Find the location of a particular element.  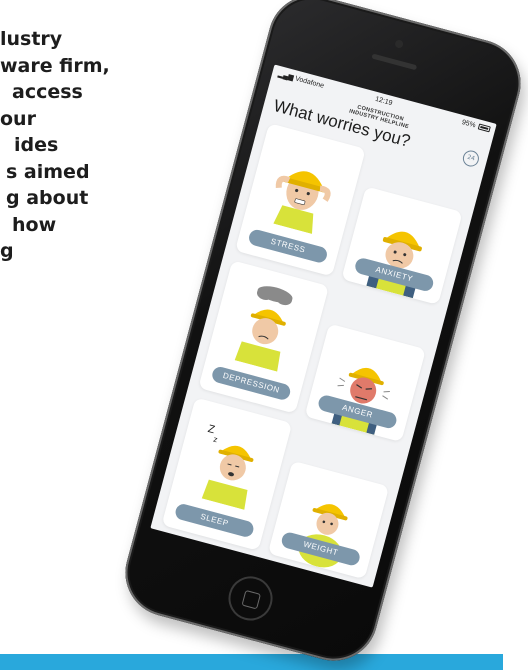

worry-card-weight: WEIGHT is located at coordinates (328, 520).